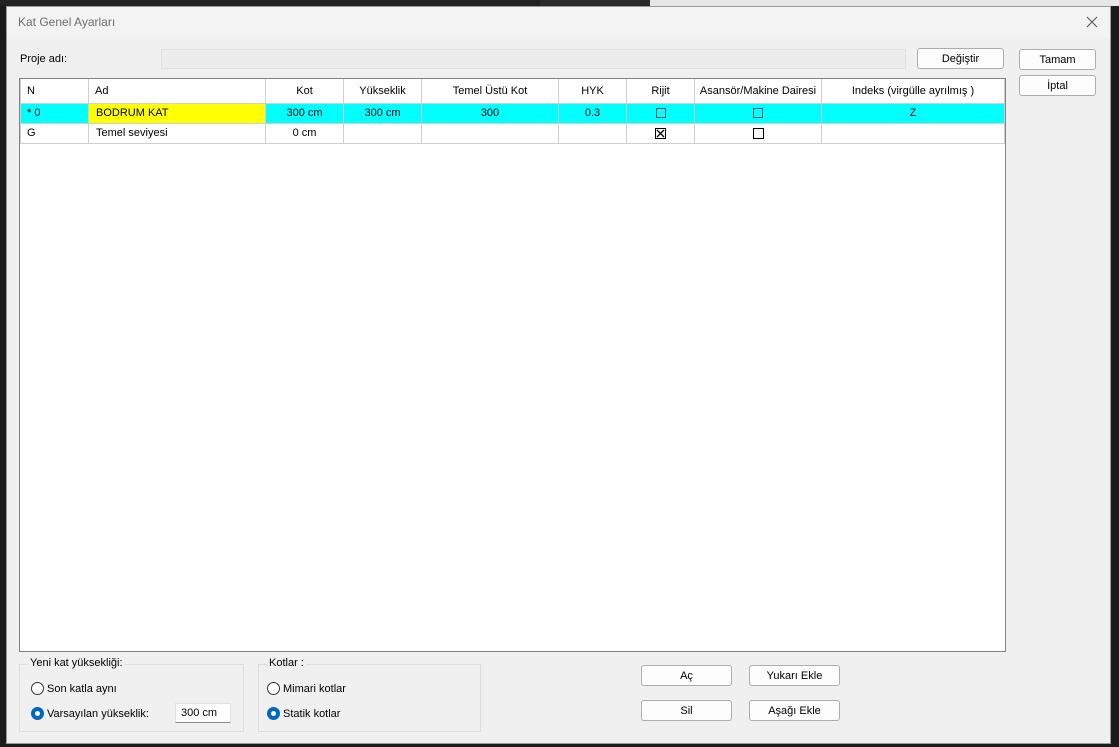  Describe the element at coordinates (177, 91) in the screenshot. I see `col-ad-header: Ad` at that location.